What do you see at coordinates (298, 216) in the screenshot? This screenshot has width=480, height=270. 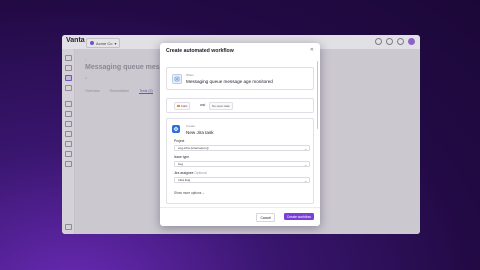 I see `create-workflow-button: Create workflow` at bounding box center [298, 216].